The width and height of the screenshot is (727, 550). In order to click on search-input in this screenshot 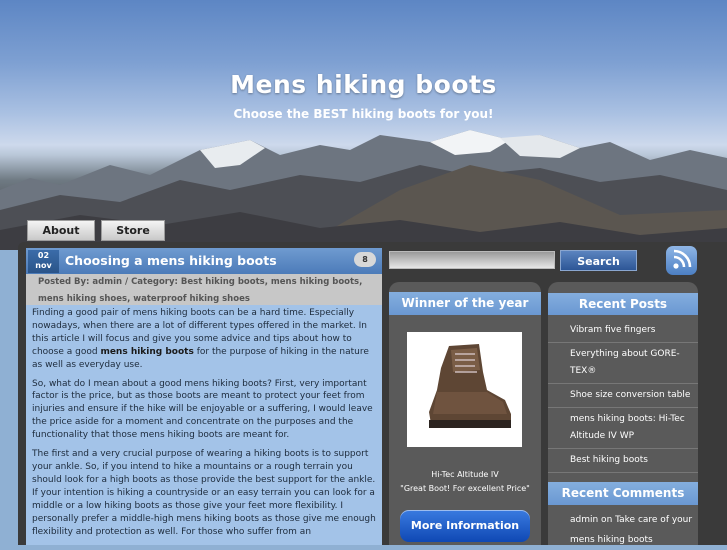, I will do `click(472, 260)`.